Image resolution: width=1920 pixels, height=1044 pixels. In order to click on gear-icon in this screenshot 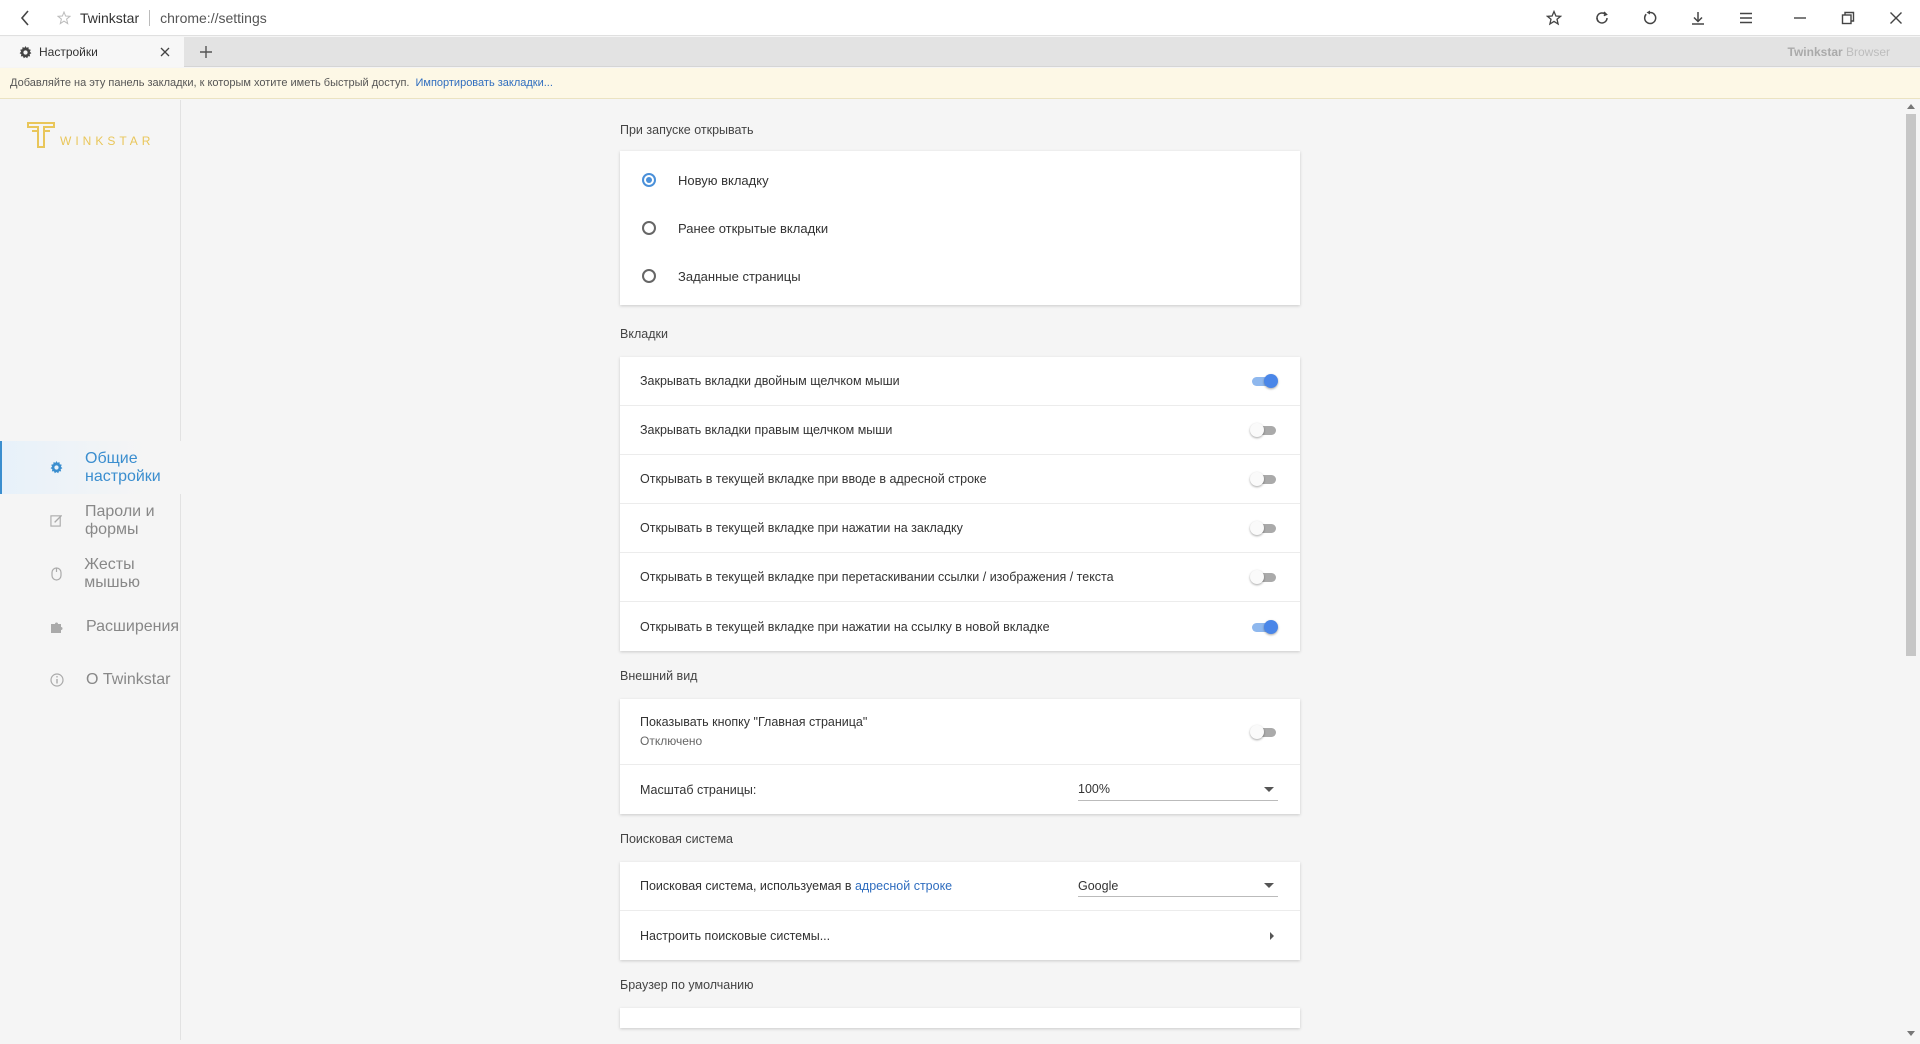, I will do `click(56, 468)`.